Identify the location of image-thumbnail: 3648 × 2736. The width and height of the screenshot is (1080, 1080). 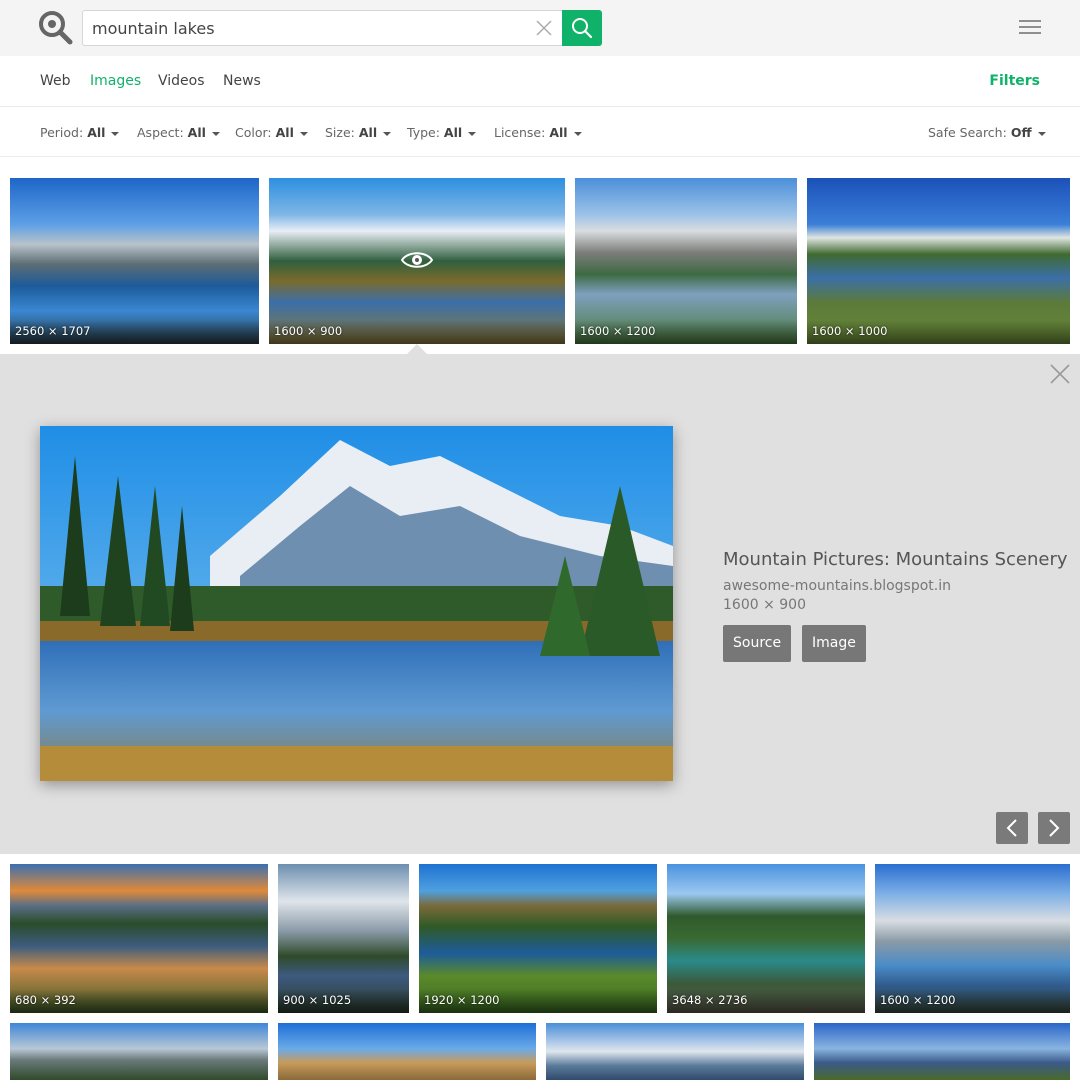
(766, 938).